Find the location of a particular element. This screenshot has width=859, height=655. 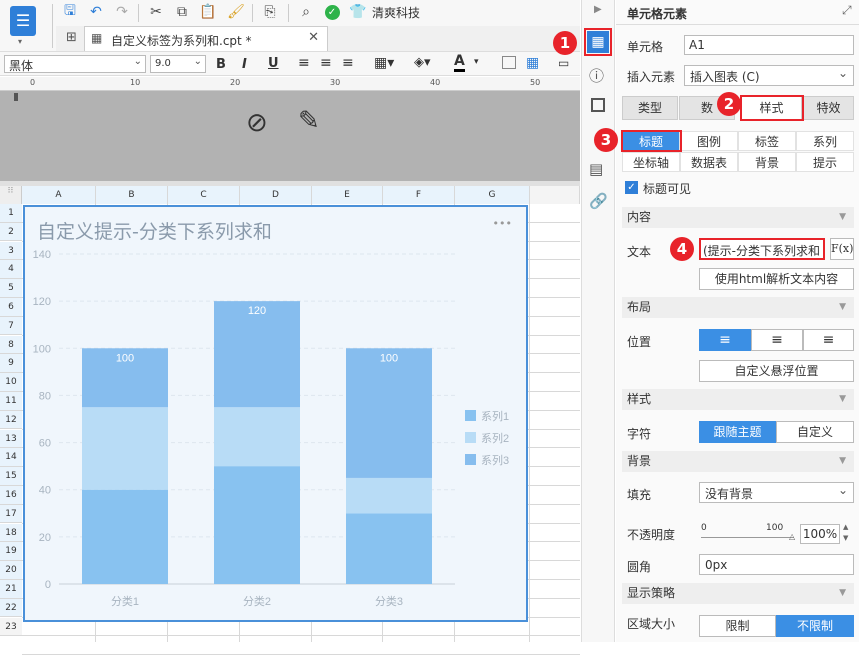

row-header-6: 6 is located at coordinates (11, 307).